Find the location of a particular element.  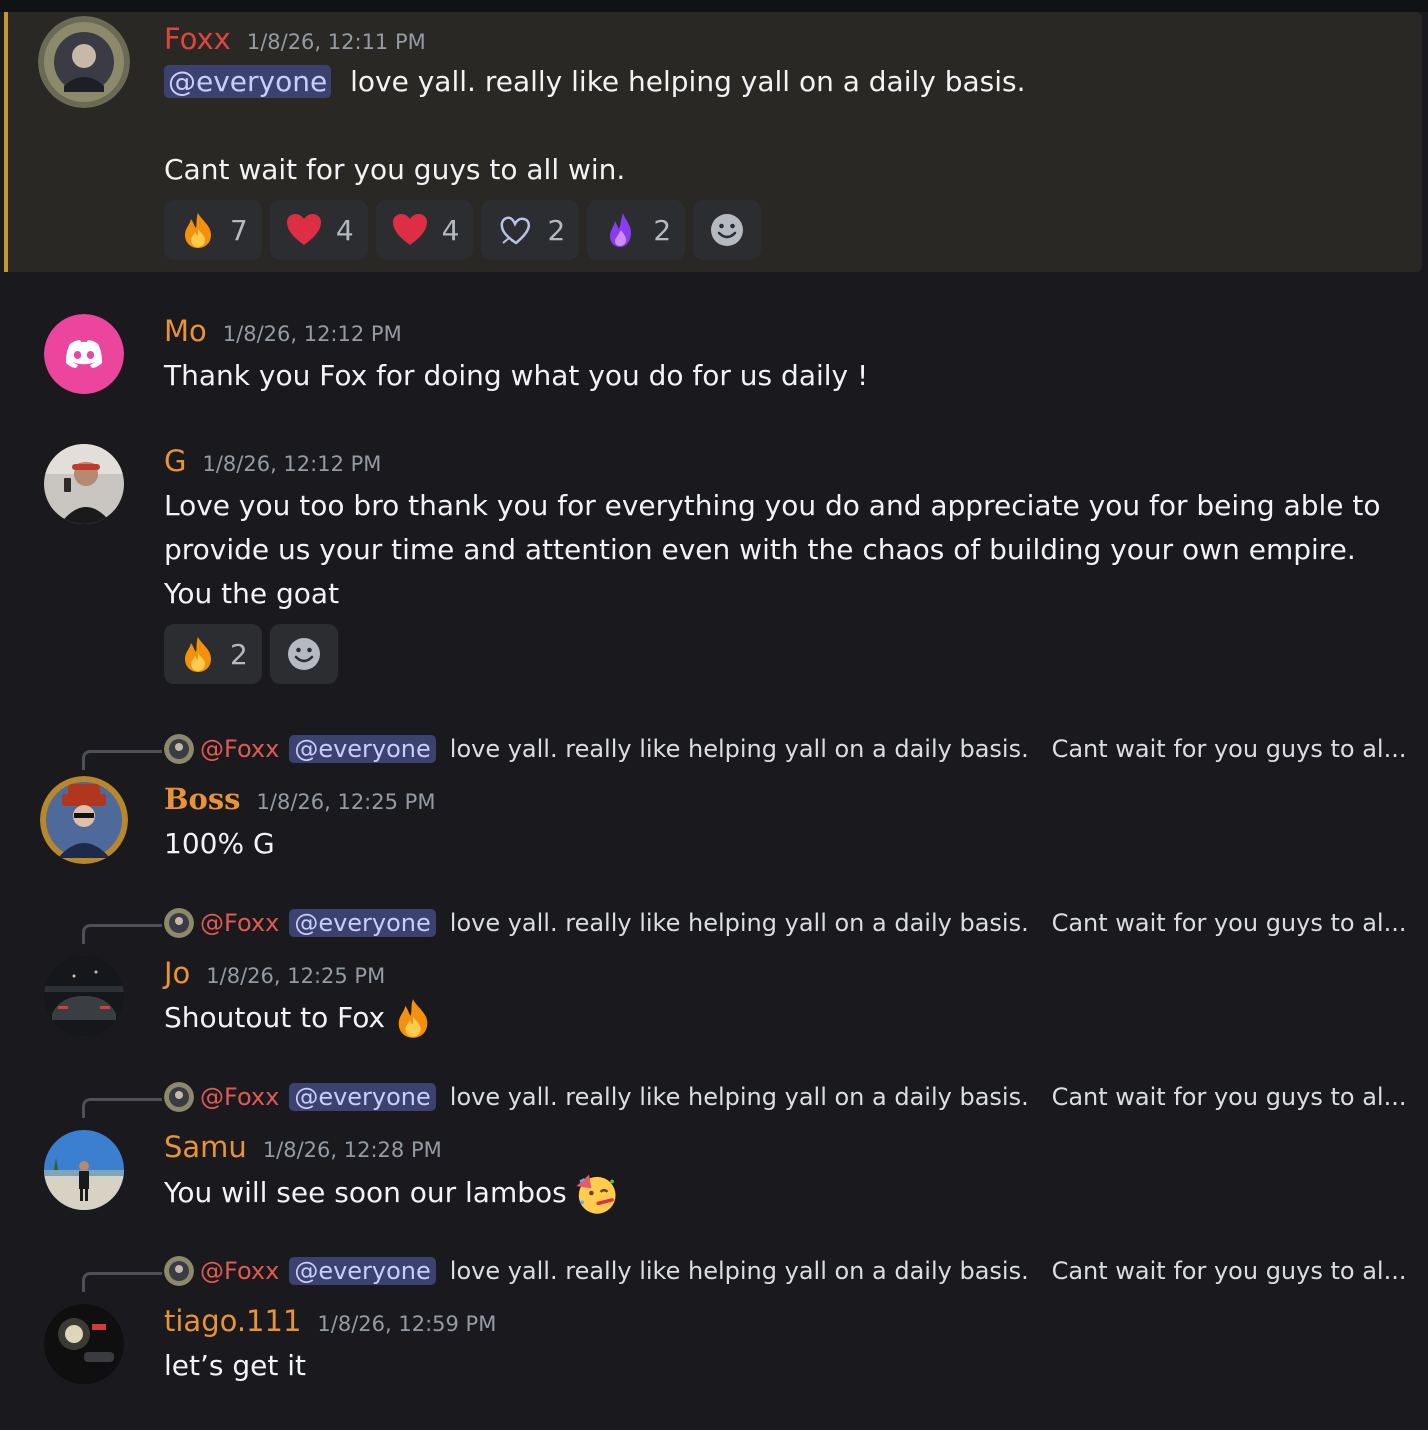

reaction-purple-flame: 2 is located at coordinates (636, 230).